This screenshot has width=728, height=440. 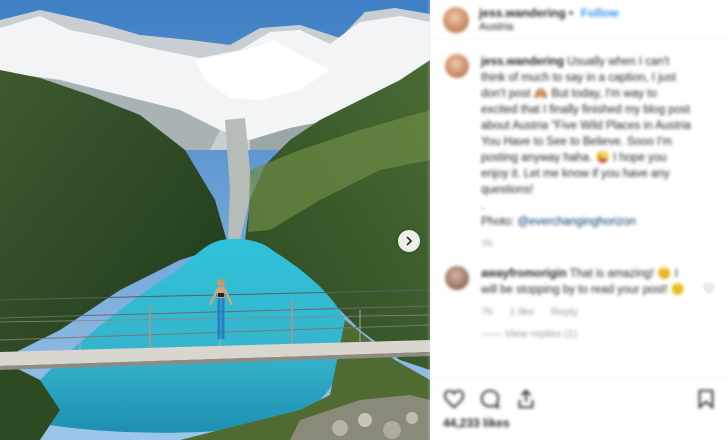 What do you see at coordinates (457, 278) in the screenshot?
I see `commenter-avatar` at bounding box center [457, 278].